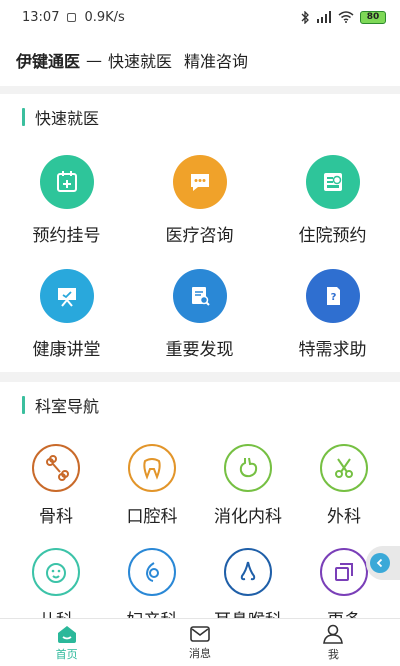 This screenshot has height=666, width=400. What do you see at coordinates (66, 296) in the screenshot?
I see `presentation-board-icon` at bounding box center [66, 296].